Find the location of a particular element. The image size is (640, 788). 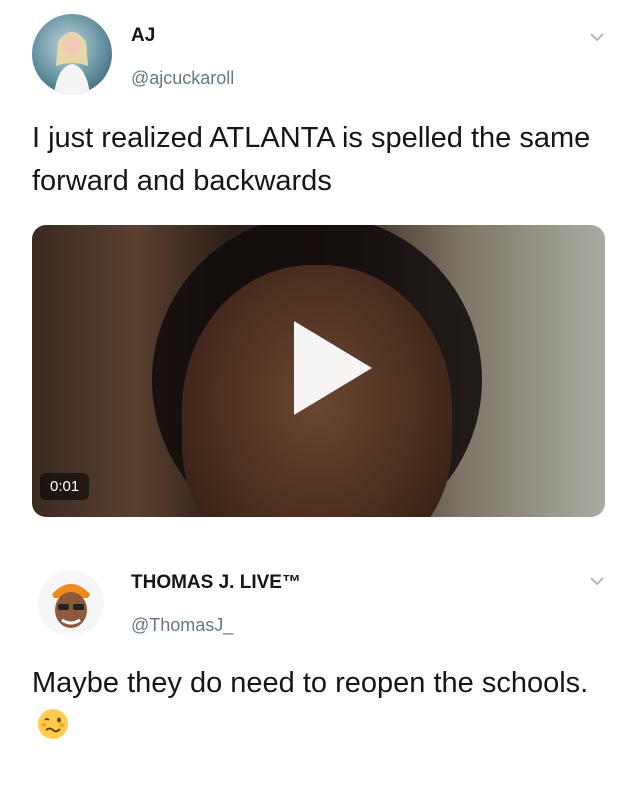

author-name: THOMAS J. LIVE™ is located at coordinates (216, 583).